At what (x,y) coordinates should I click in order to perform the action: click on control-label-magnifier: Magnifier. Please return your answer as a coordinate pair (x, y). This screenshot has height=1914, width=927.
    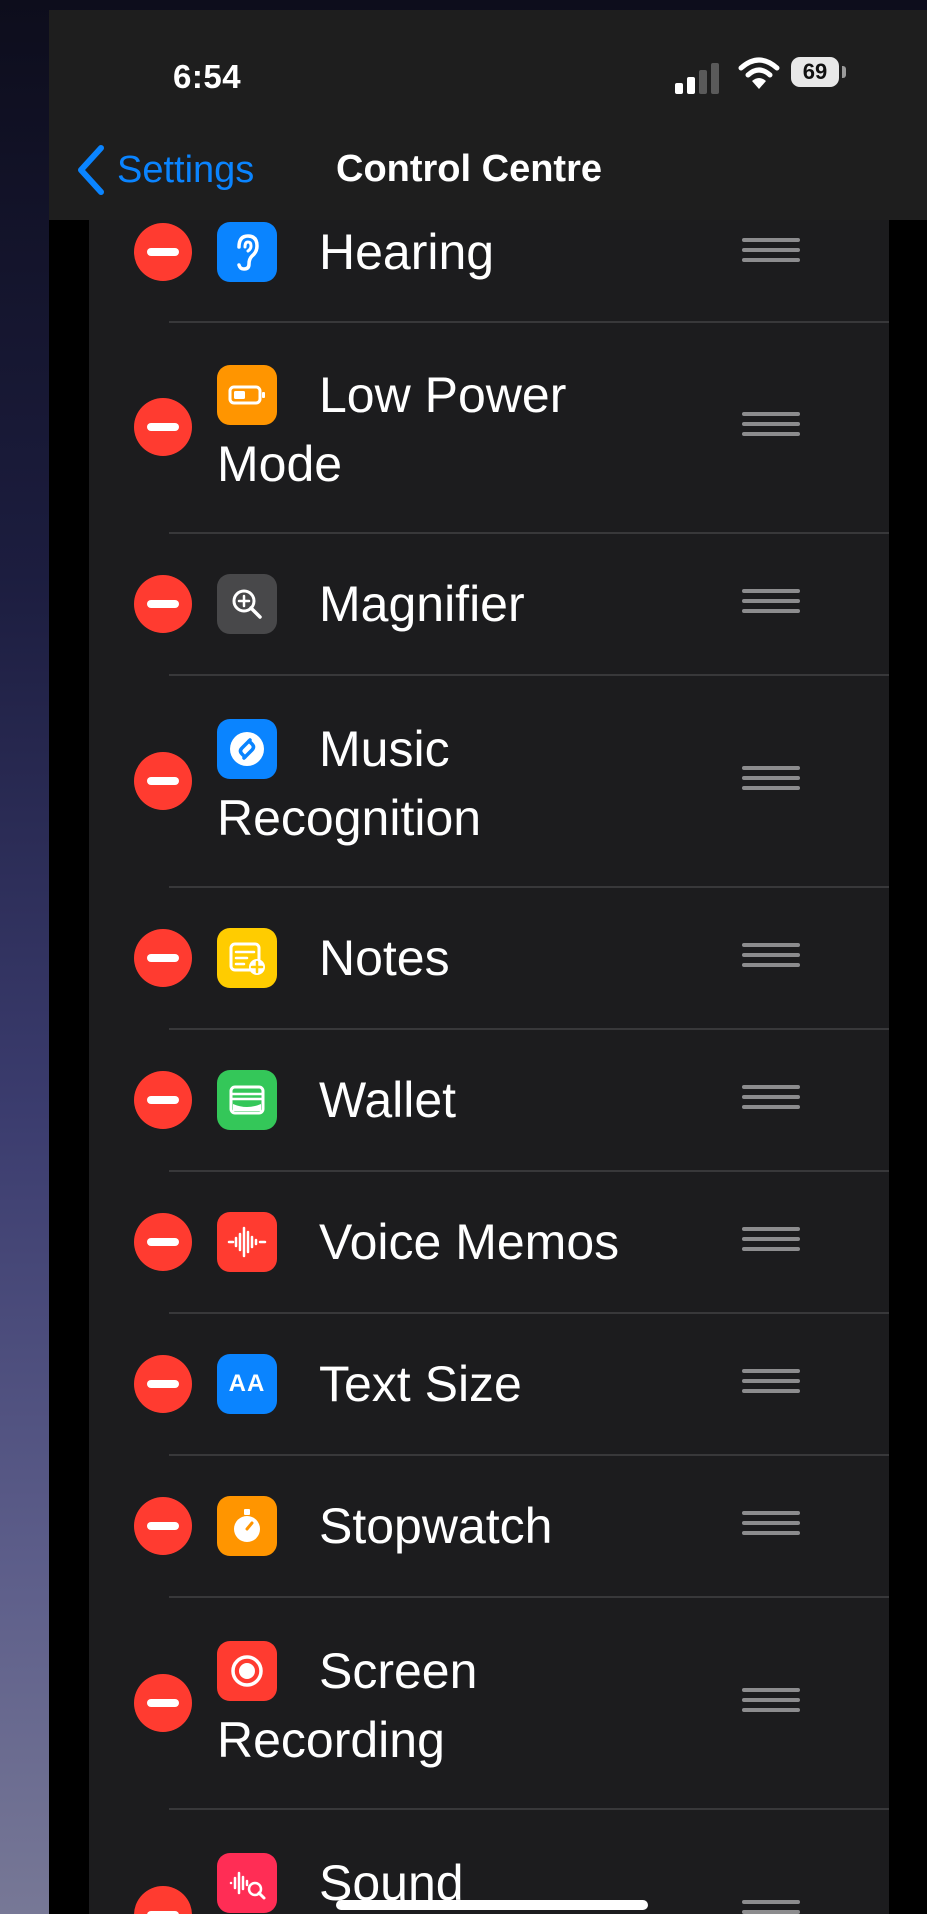
    Looking at the image, I should click on (422, 604).